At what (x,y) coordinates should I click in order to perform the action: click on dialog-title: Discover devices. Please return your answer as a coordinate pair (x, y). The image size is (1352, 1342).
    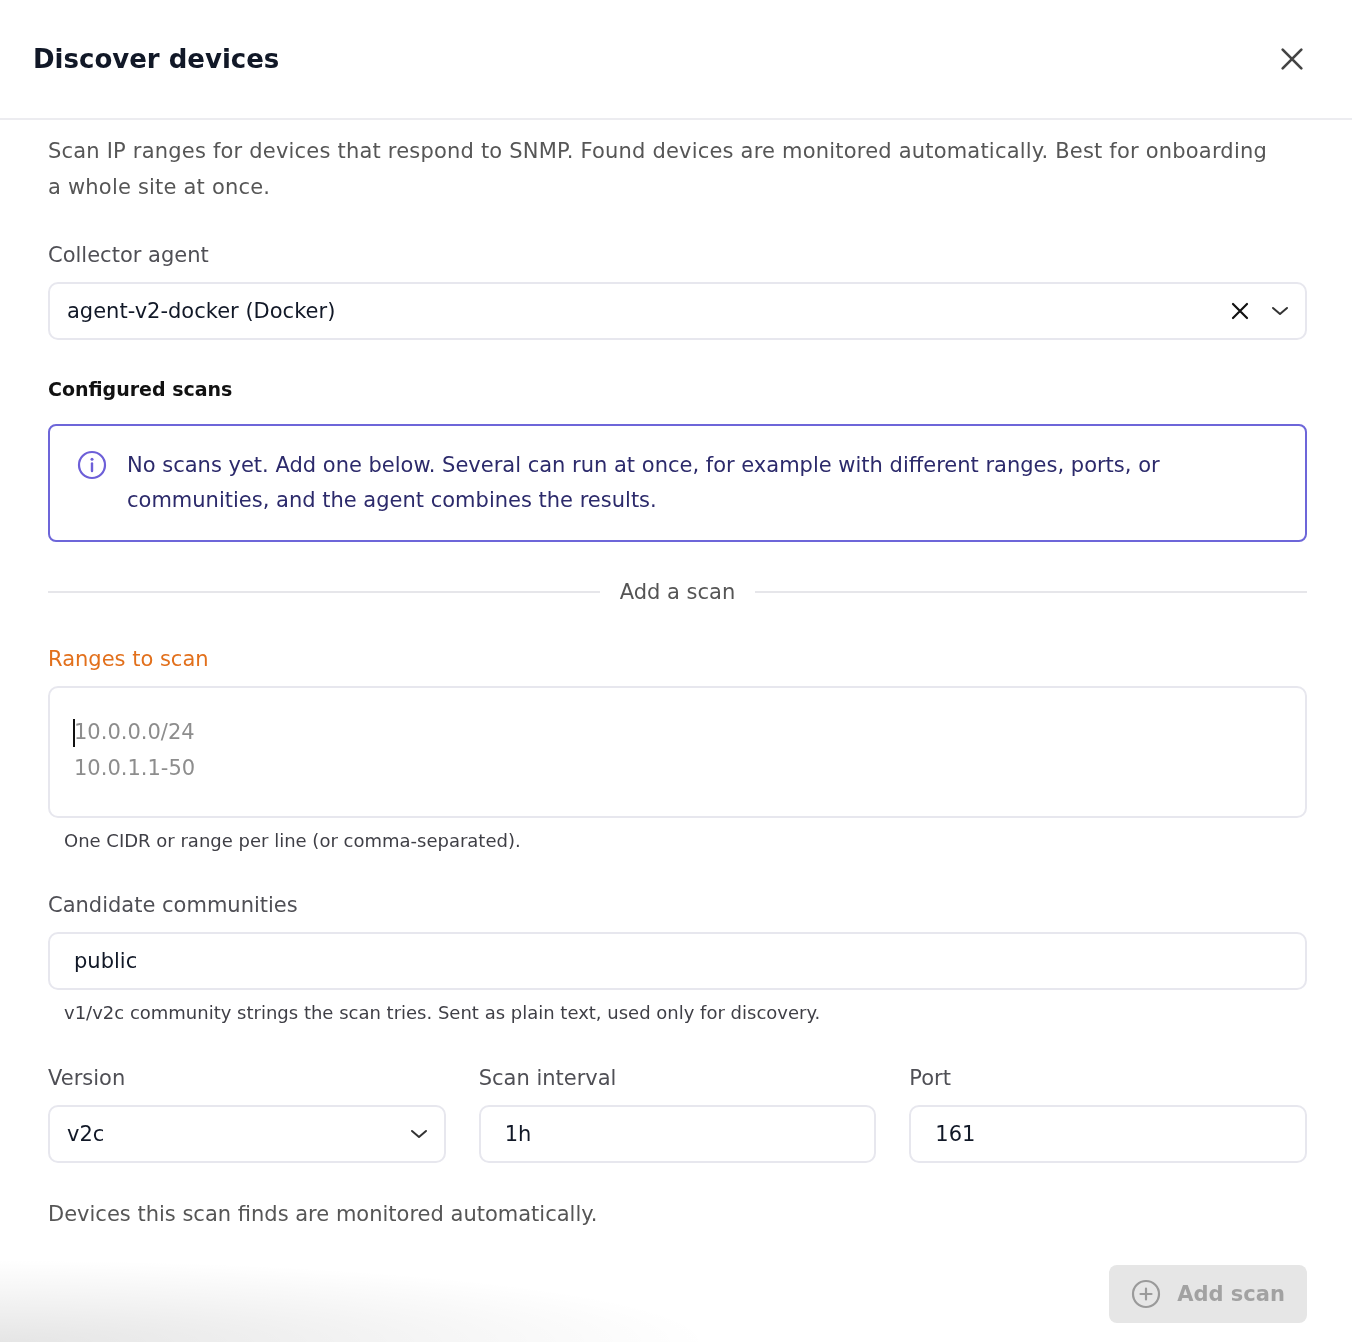
    Looking at the image, I should click on (156, 59).